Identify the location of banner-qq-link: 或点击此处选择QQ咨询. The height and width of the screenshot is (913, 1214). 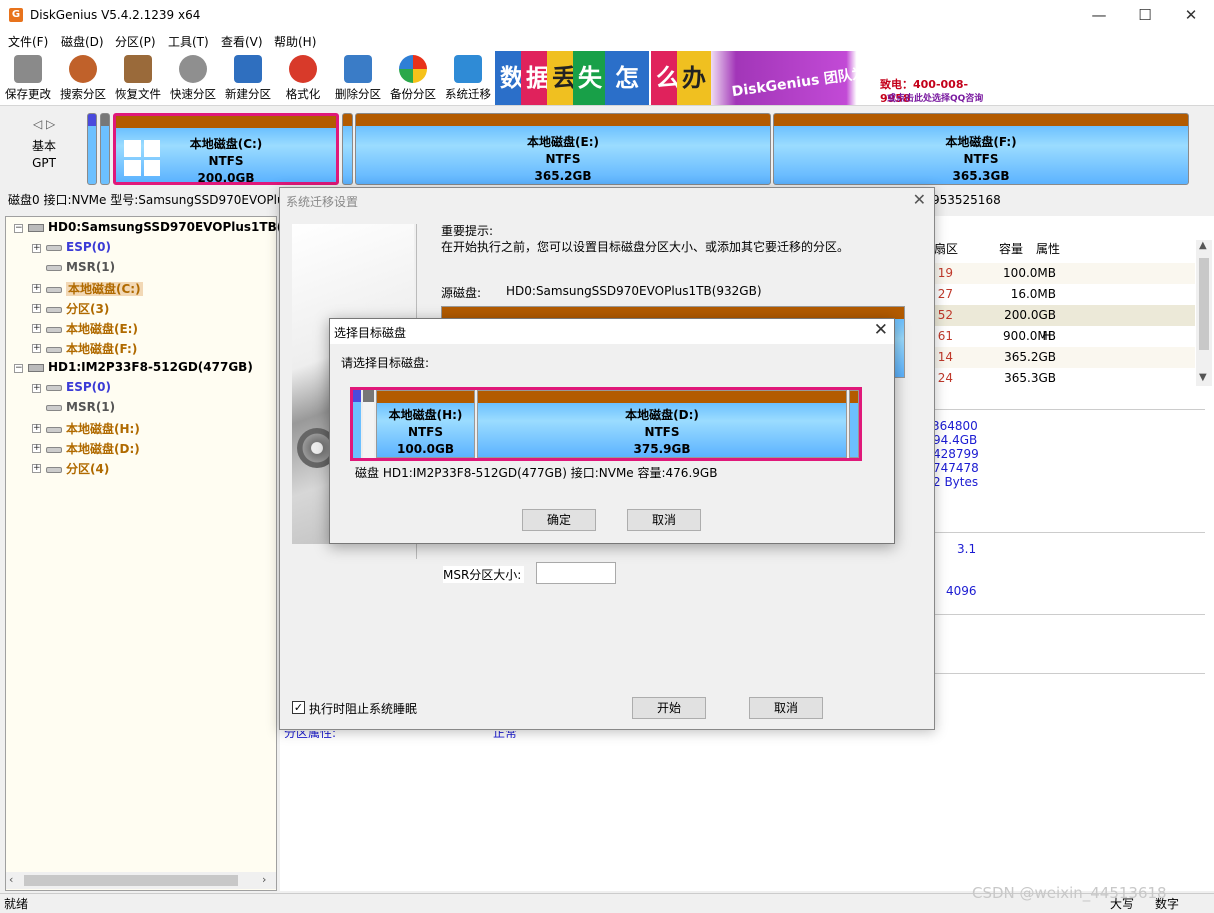
(935, 97).